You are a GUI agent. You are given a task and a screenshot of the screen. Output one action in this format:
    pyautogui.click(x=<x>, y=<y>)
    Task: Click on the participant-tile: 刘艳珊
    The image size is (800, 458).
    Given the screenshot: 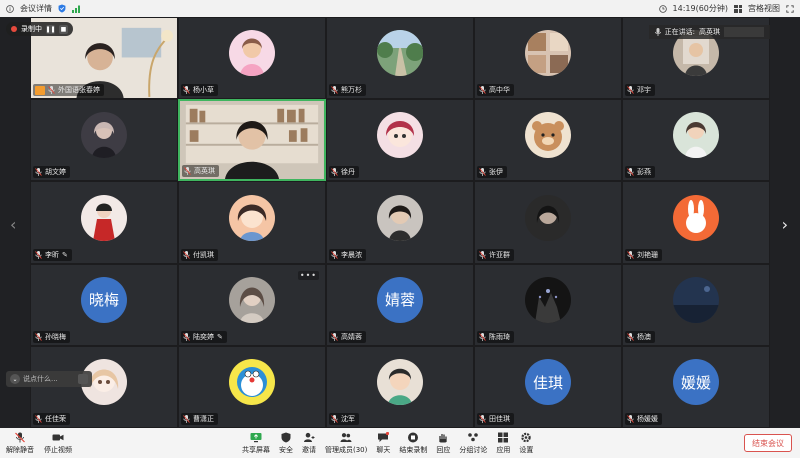 What is the action you would take?
    pyautogui.click(x=696, y=222)
    